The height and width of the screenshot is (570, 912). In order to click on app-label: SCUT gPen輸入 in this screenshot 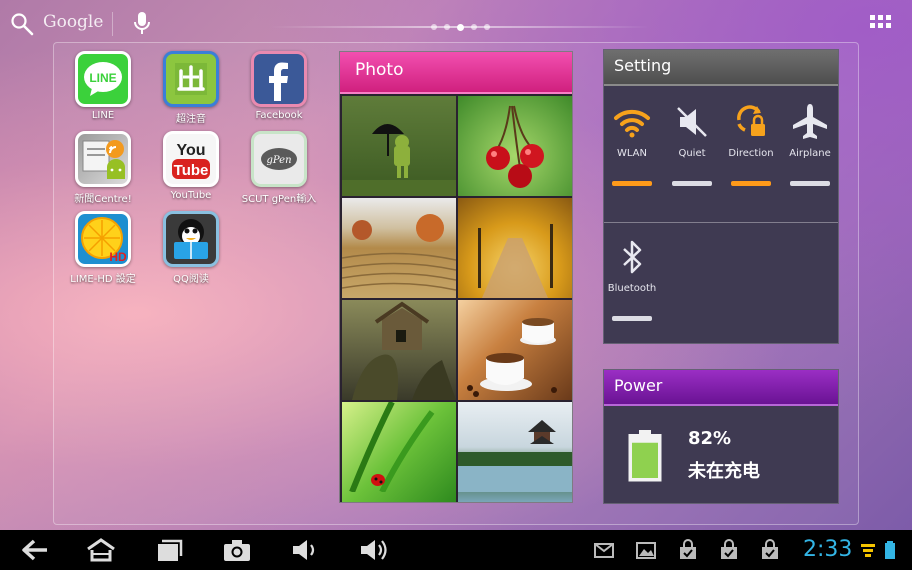, I will do `click(279, 199)`.